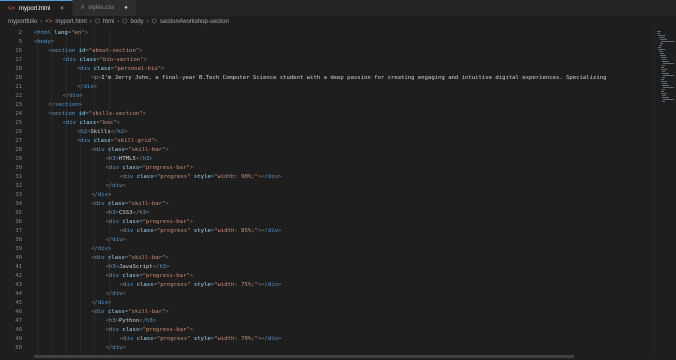 The width and height of the screenshot is (676, 360). Describe the element at coordinates (18, 222) in the screenshot. I see `line-number: 36` at that location.